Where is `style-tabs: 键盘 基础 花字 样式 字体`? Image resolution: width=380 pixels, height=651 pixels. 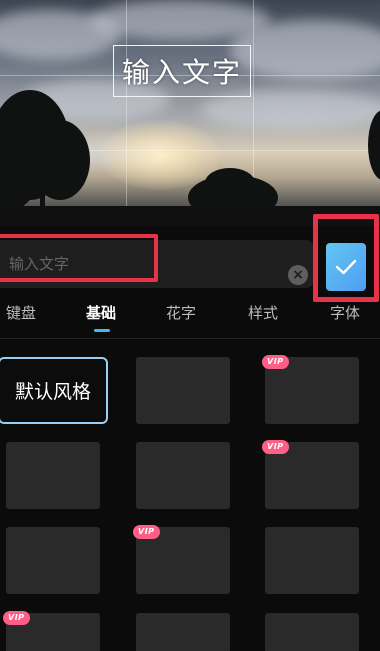 style-tabs: 键盘 基础 花字 样式 字体 is located at coordinates (190, 316).